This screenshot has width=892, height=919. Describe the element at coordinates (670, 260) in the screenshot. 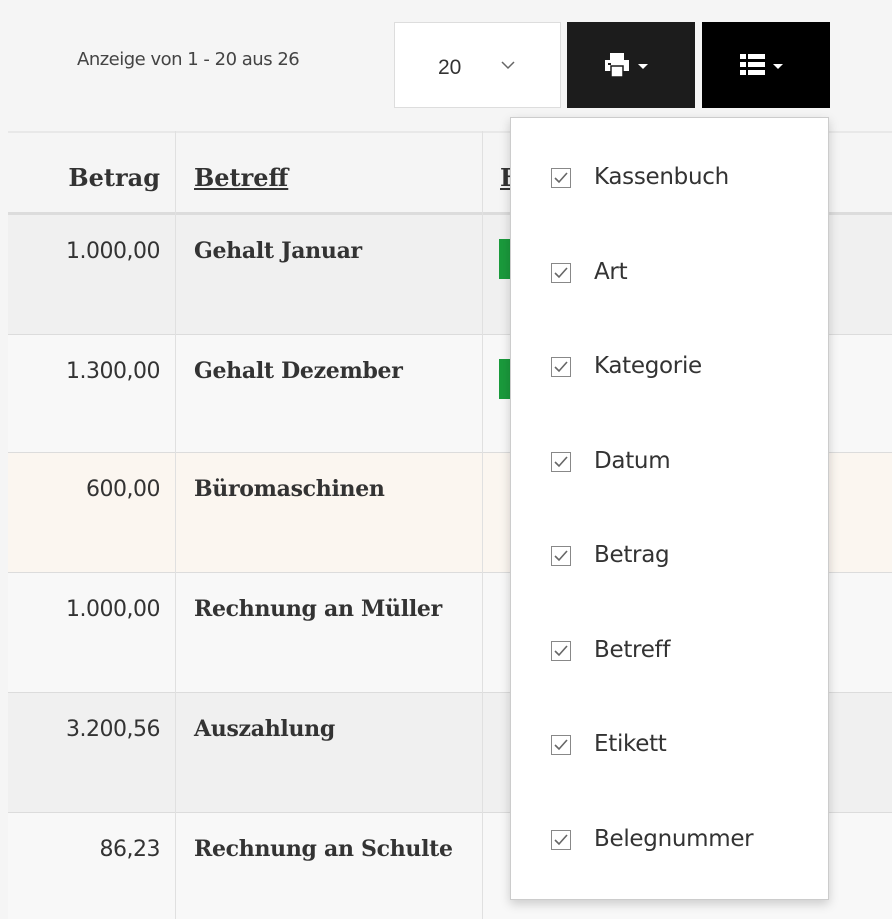

I see `column-toggle-art: Art` at that location.